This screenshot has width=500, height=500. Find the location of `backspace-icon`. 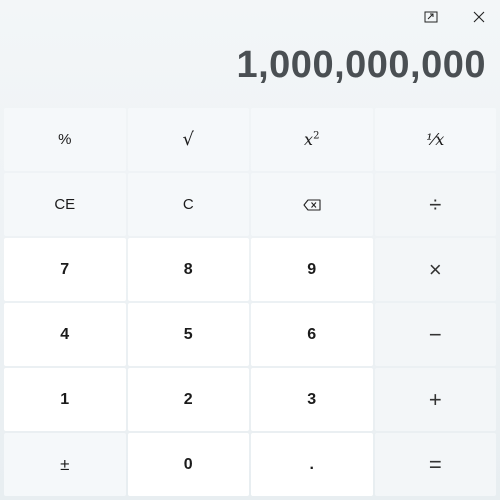

backspace-icon is located at coordinates (312, 204).